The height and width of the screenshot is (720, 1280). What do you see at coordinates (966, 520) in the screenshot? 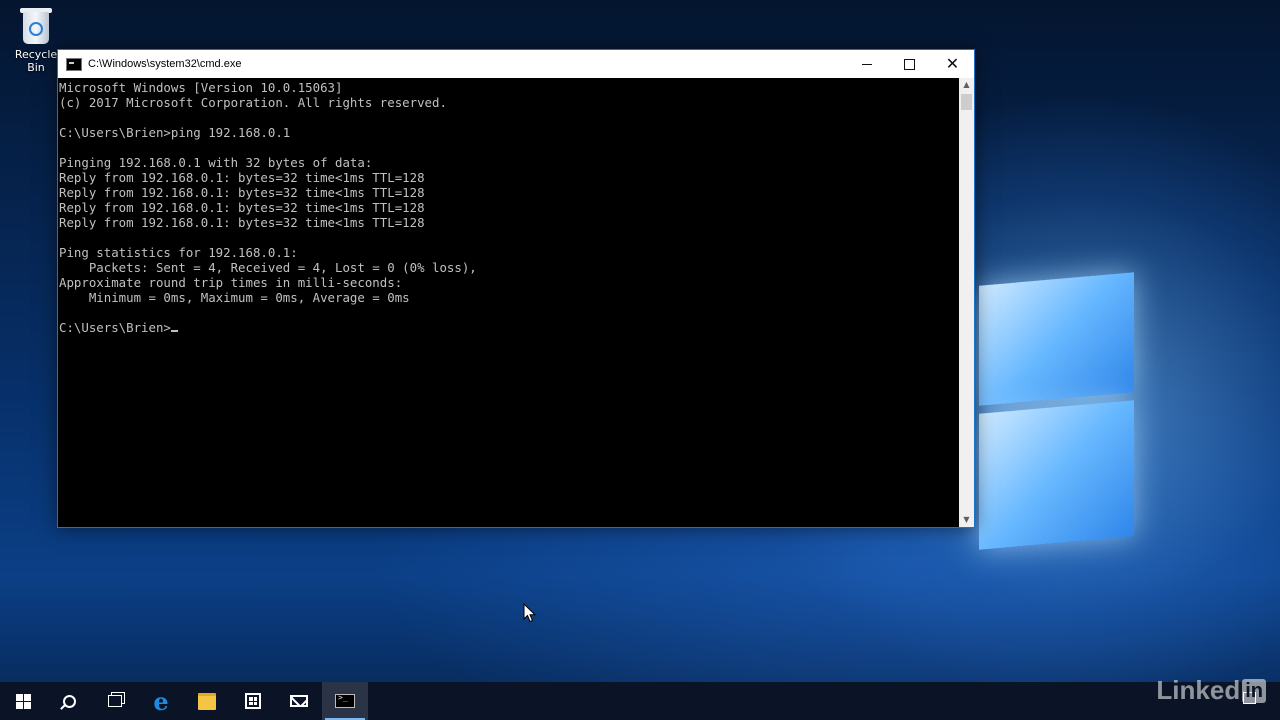
I see `scroll-down-arrow-icon: ▼` at bounding box center [966, 520].